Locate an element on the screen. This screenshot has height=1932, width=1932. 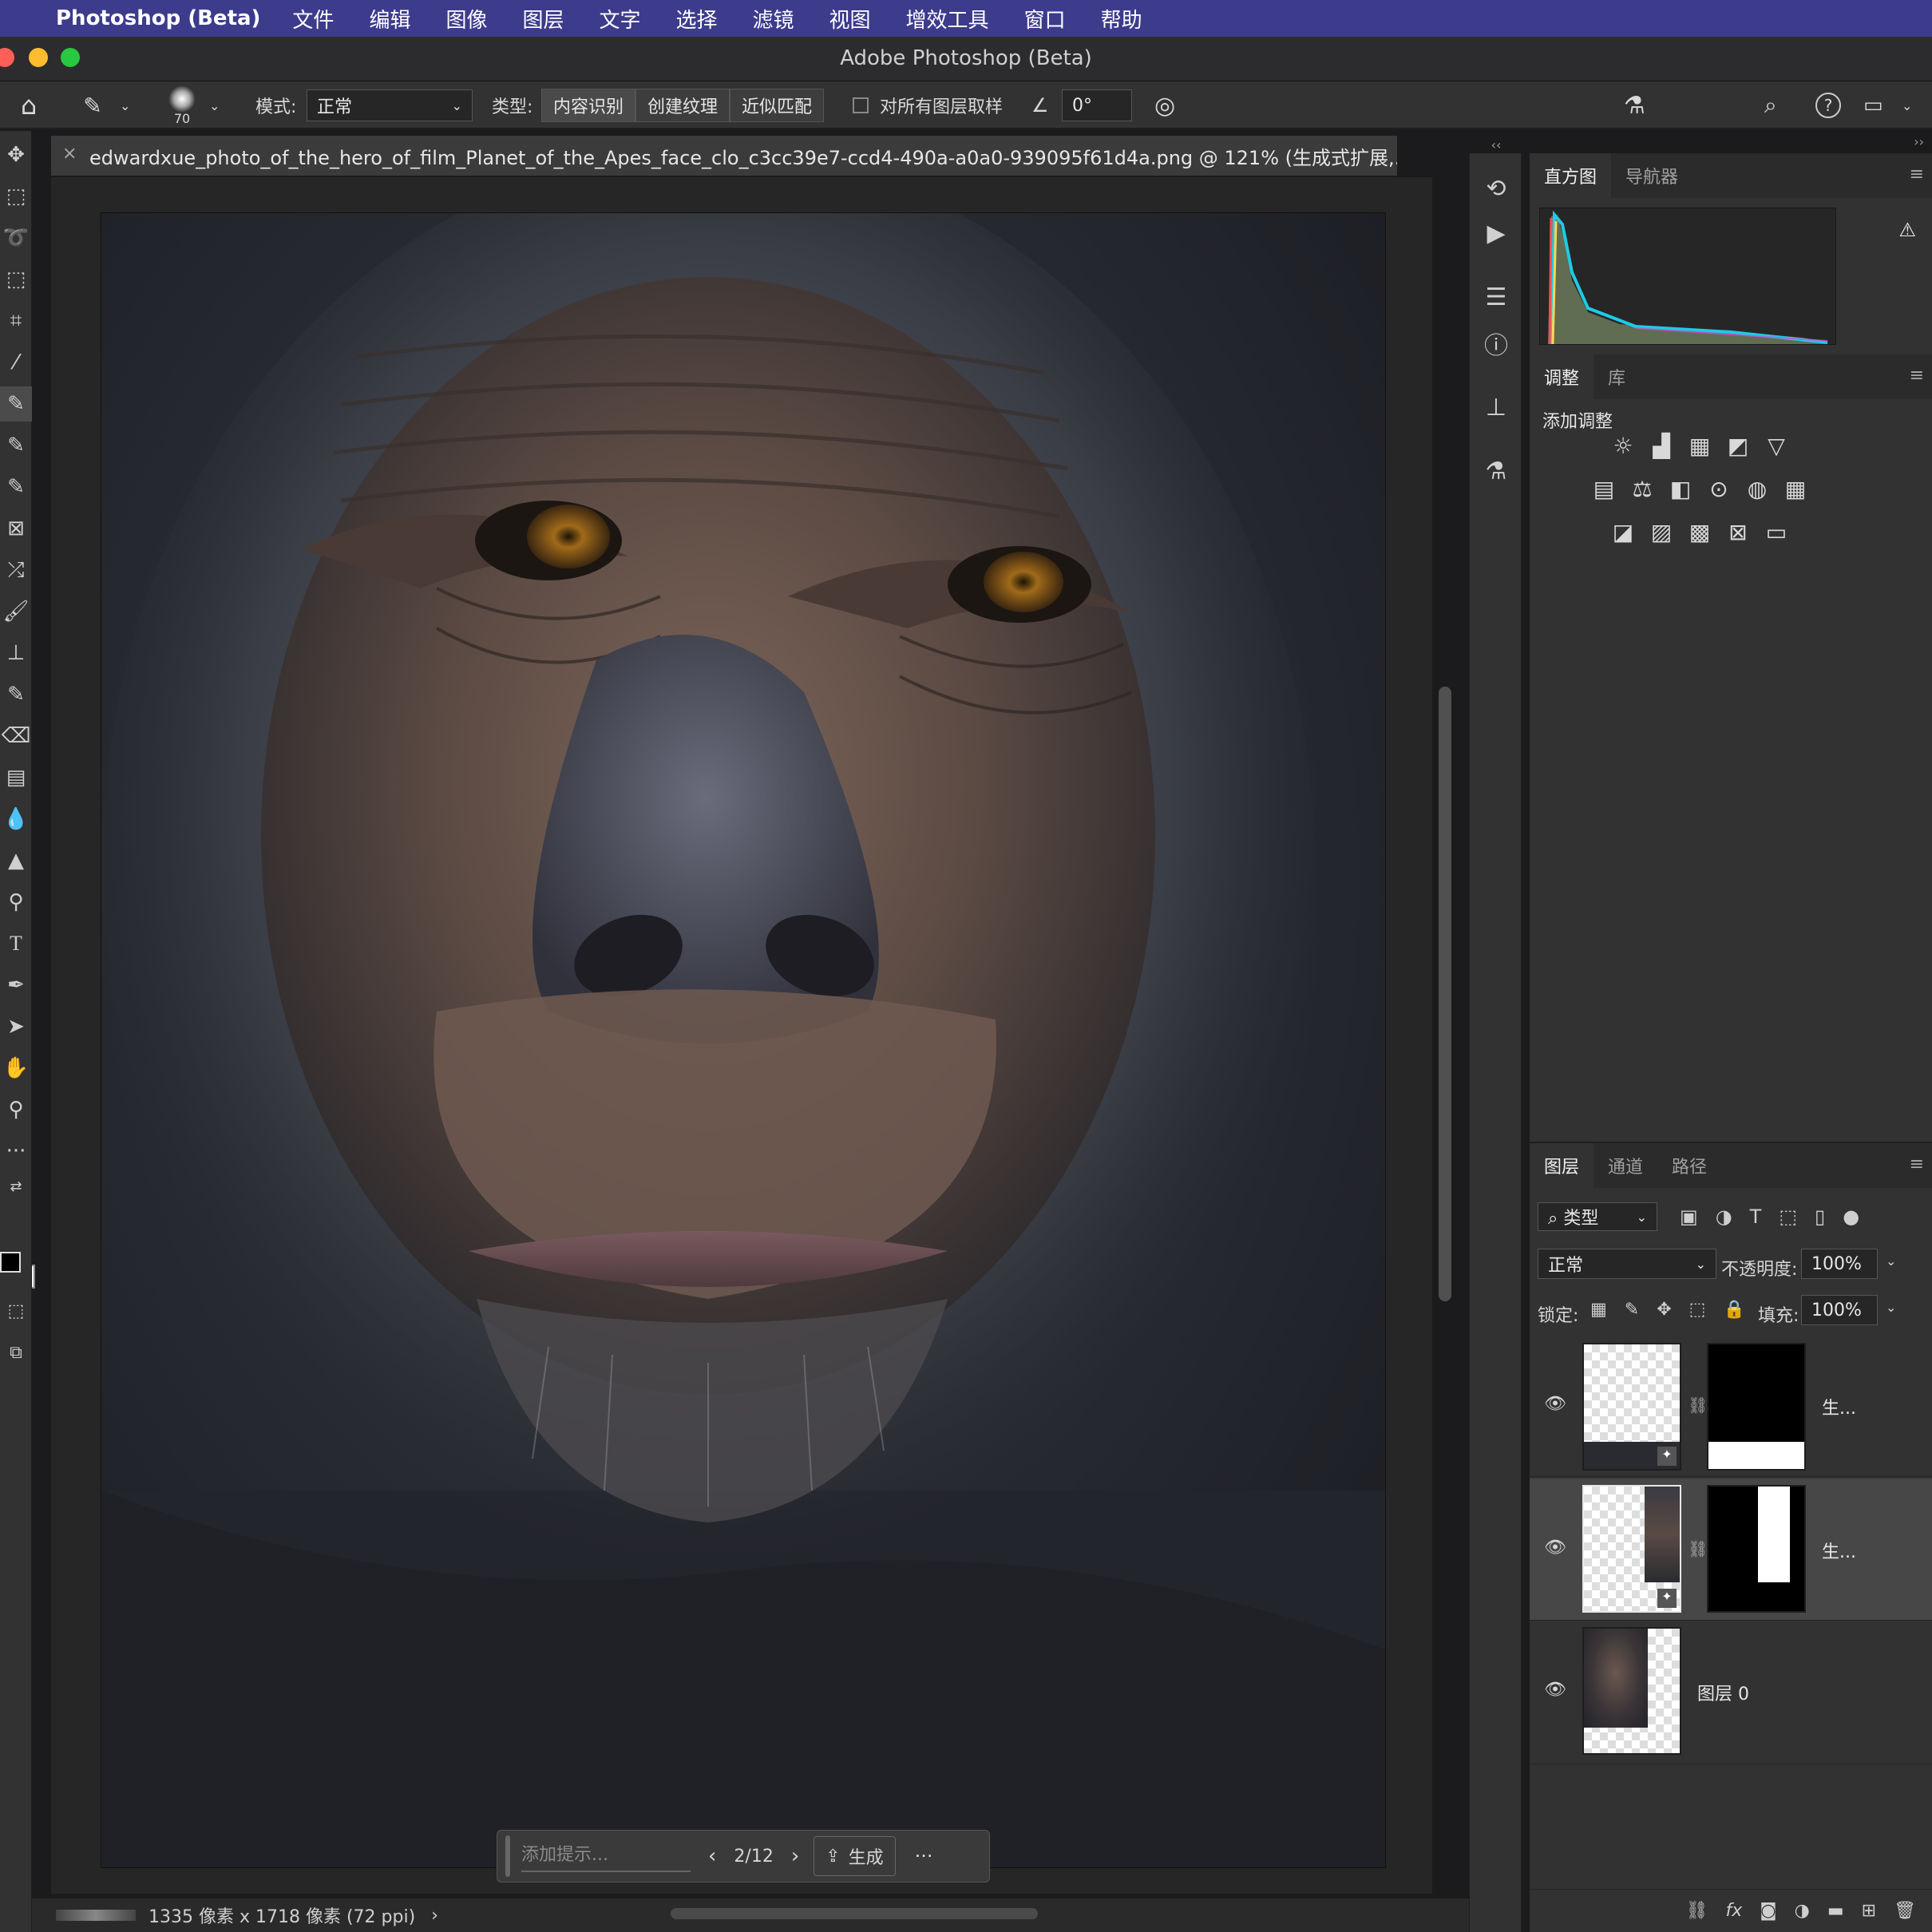
workspace-icon: ▭ is located at coordinates (1873, 105).